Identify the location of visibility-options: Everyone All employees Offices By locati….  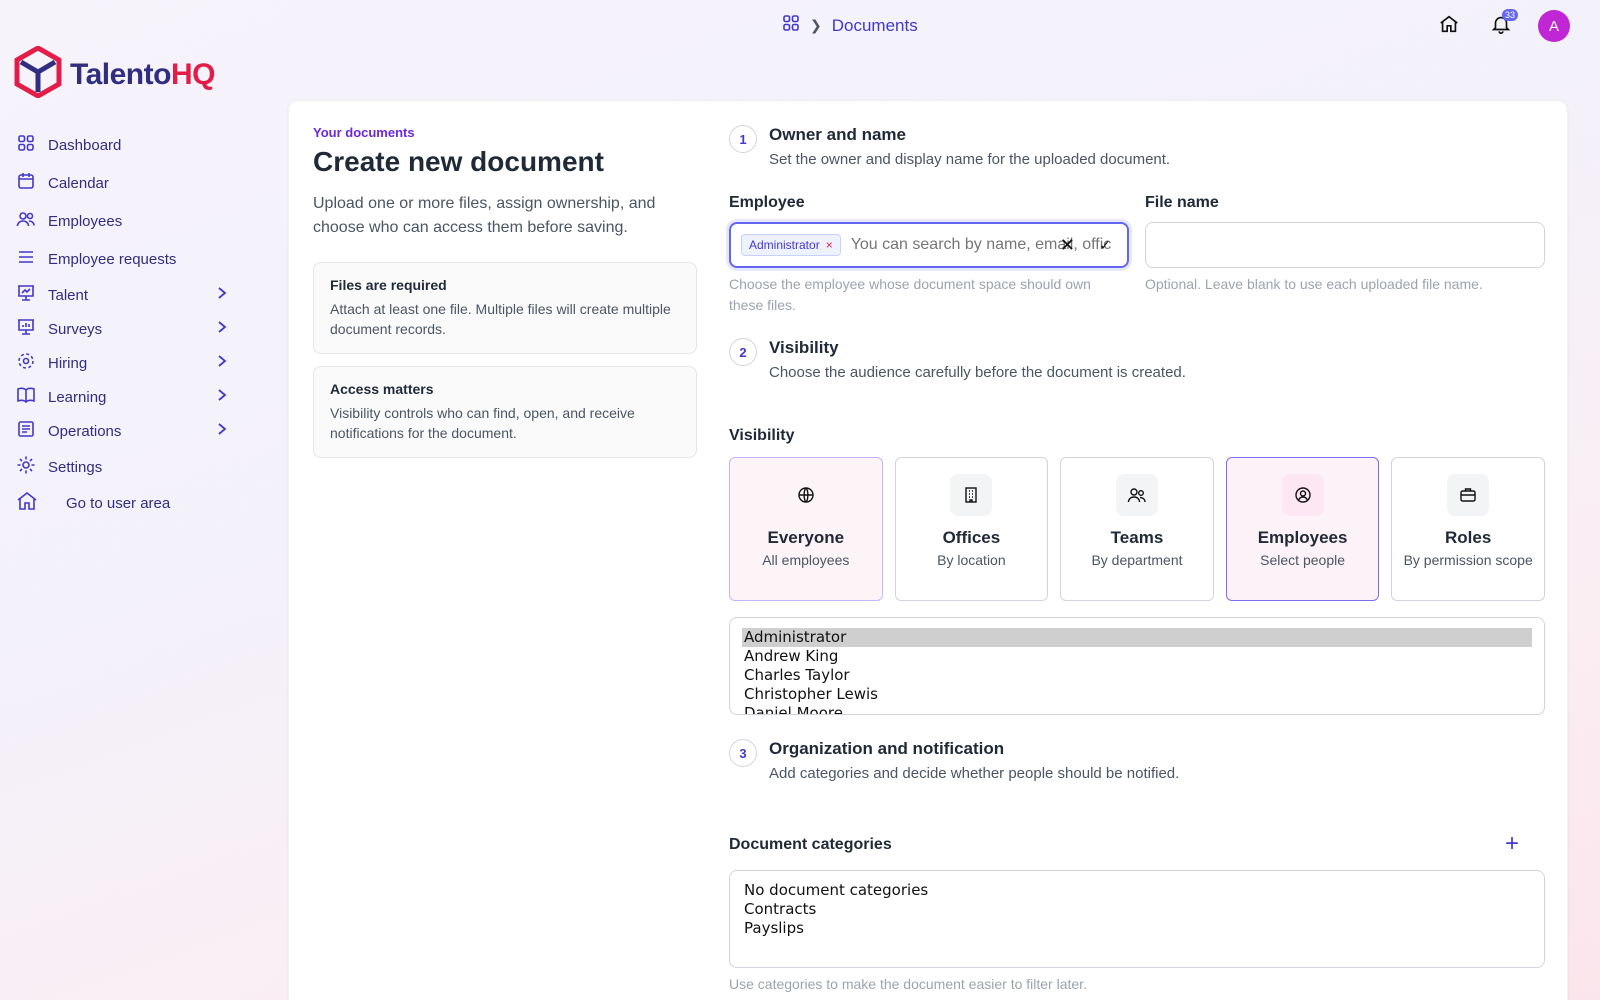
(1137, 529).